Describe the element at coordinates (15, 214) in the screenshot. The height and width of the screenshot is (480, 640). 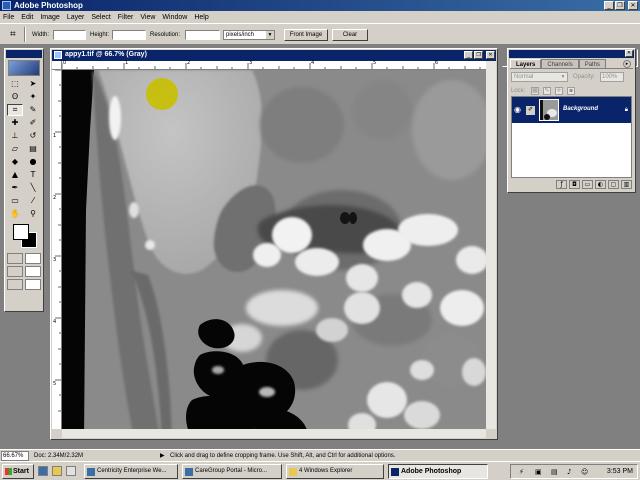
I see `hand-tool-icon: ✋` at that location.